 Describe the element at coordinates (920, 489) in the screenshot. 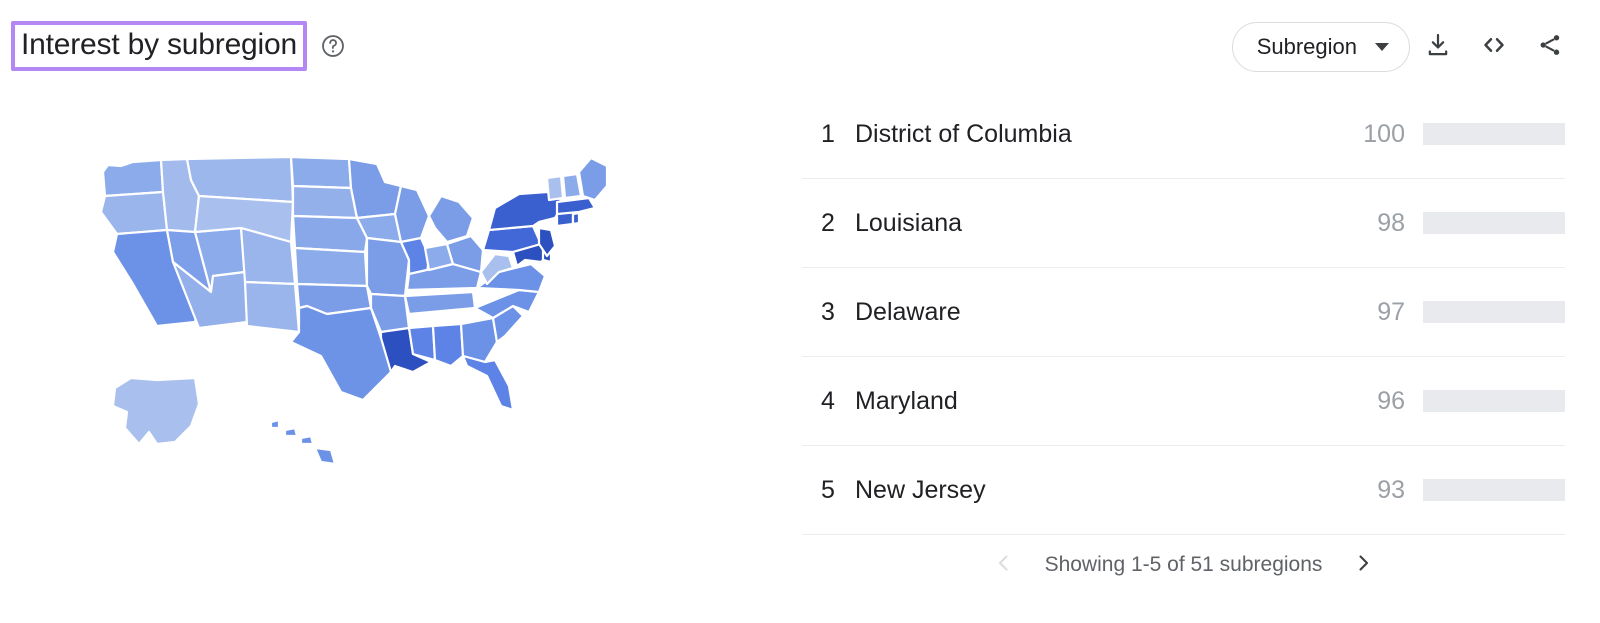

I see `rank-region-name: New Jersey` at that location.